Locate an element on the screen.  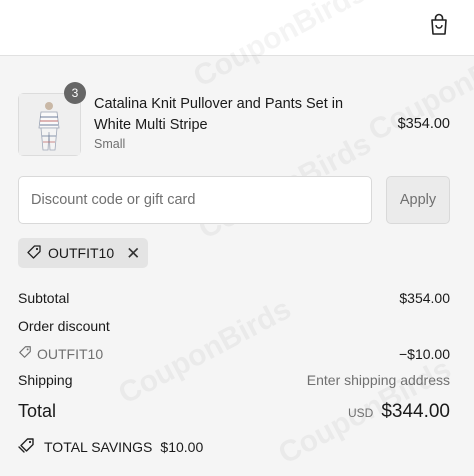
currency-code: USD is located at coordinates (360, 413).